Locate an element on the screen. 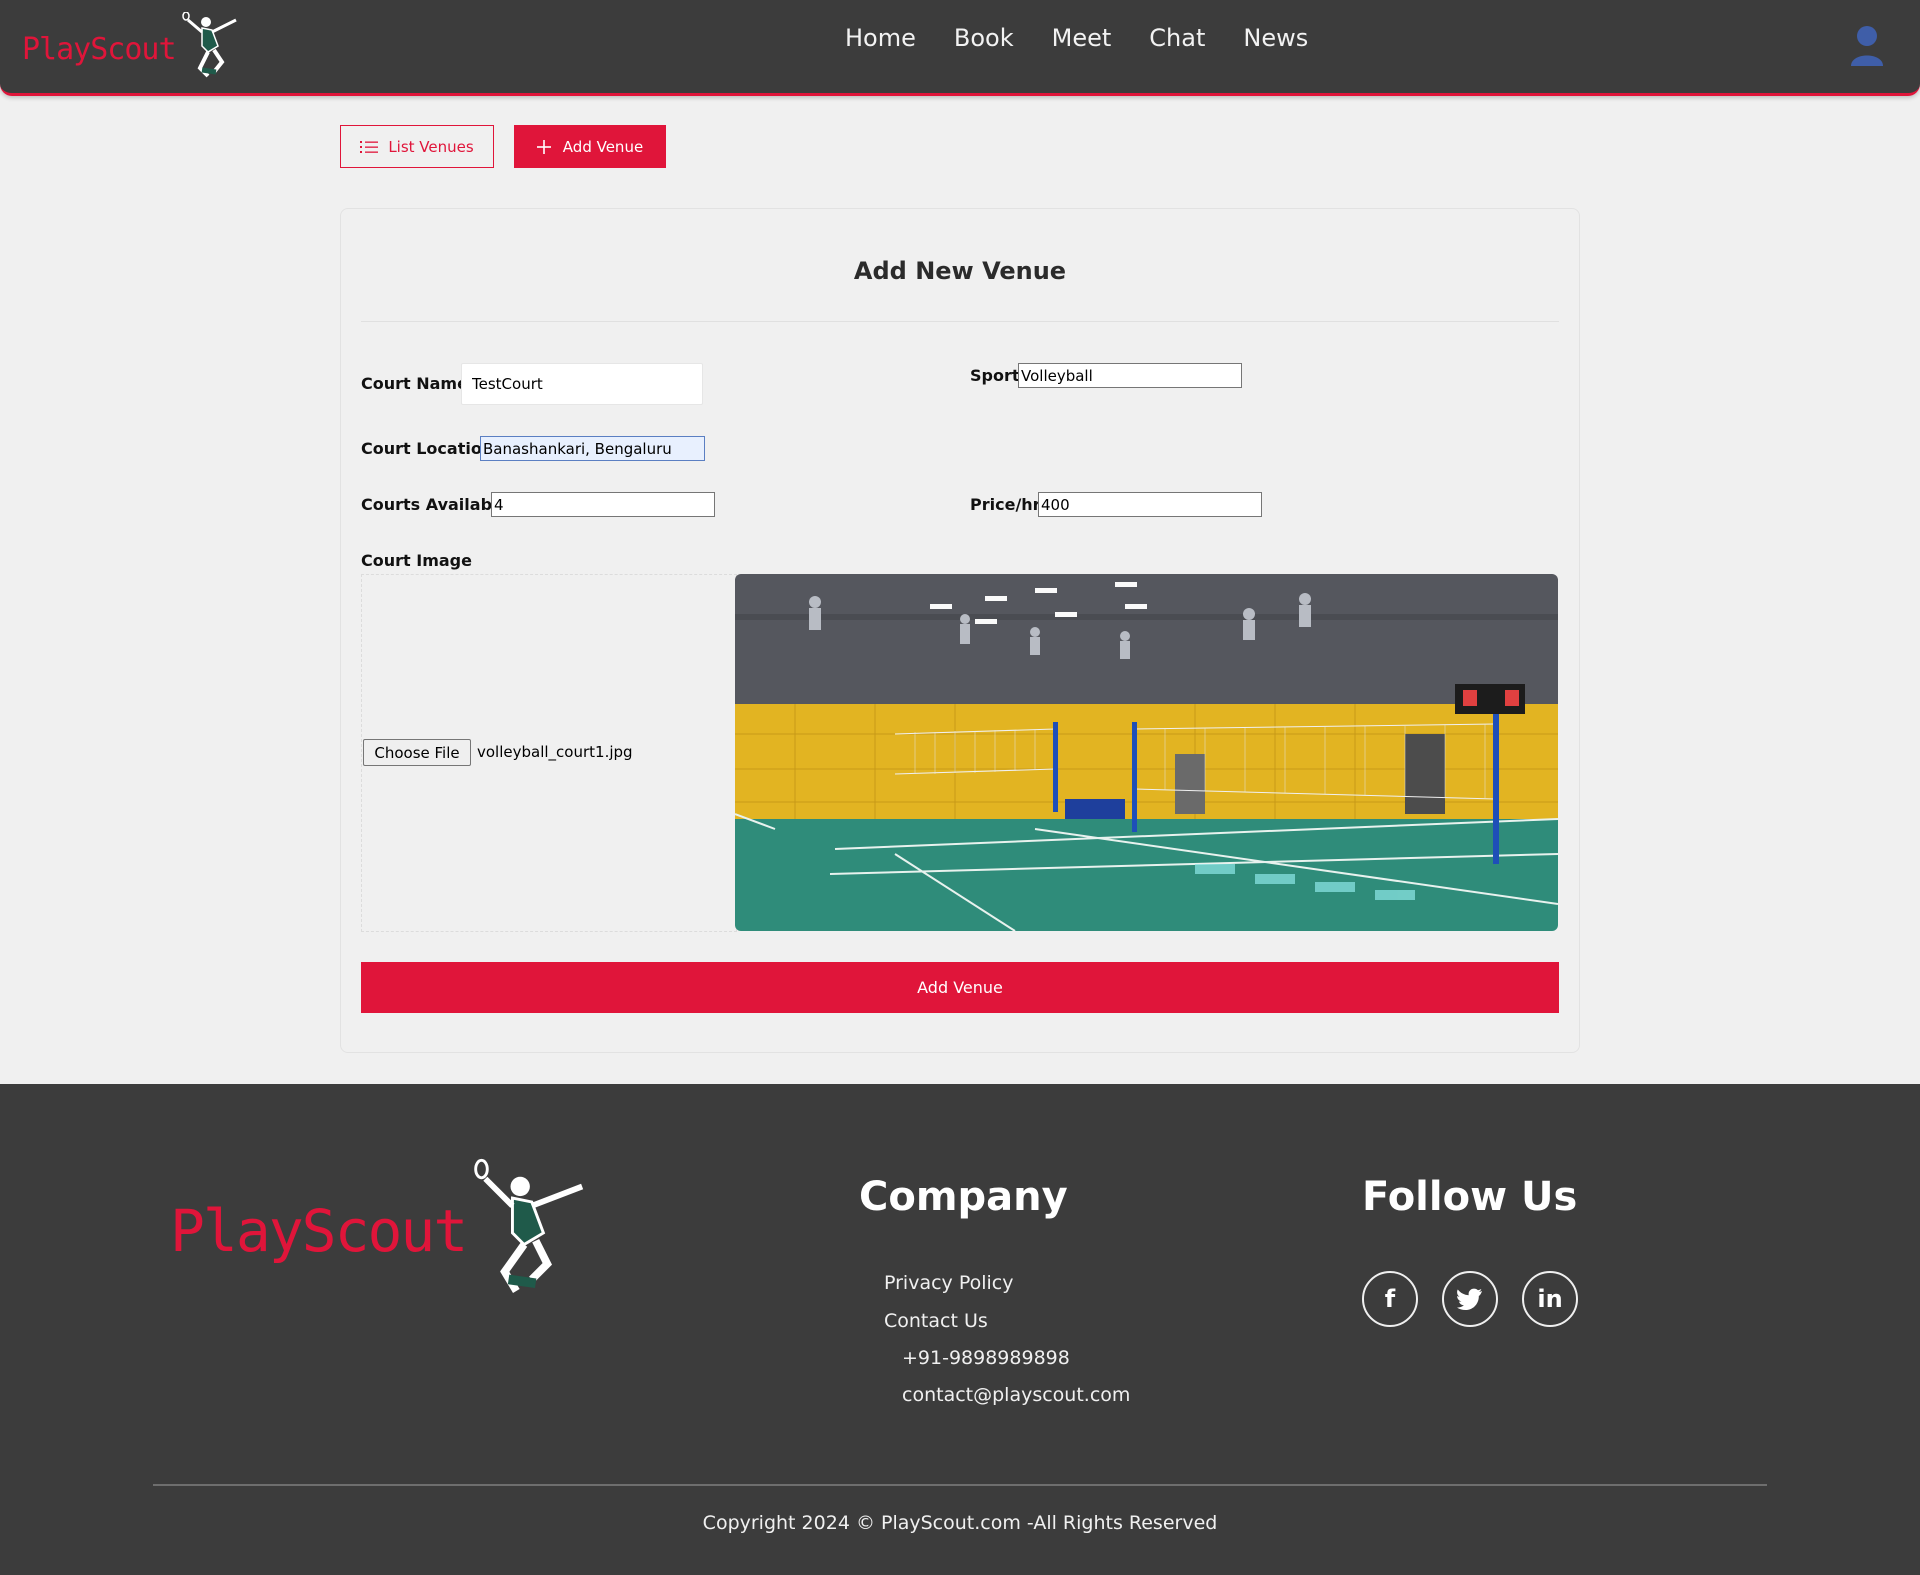 This screenshot has height=1575, width=1920. form-divider is located at coordinates (960, 321).